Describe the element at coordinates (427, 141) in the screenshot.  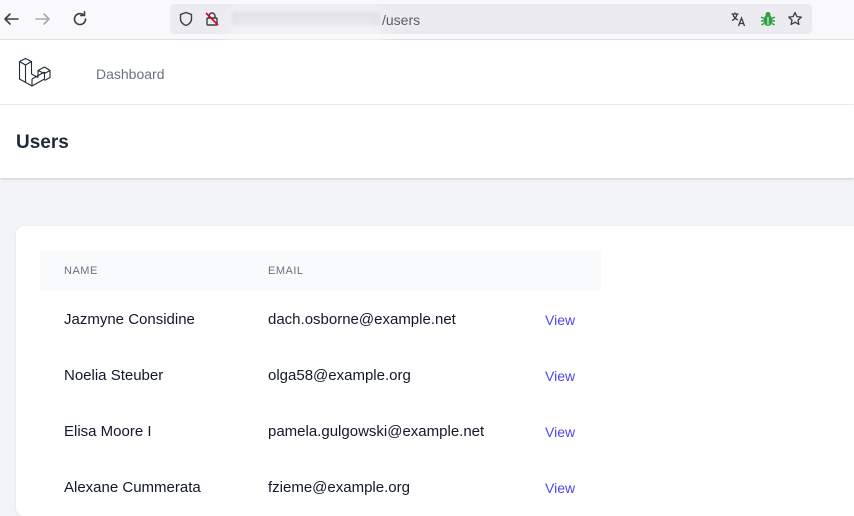
I see `page-header: Users` at that location.